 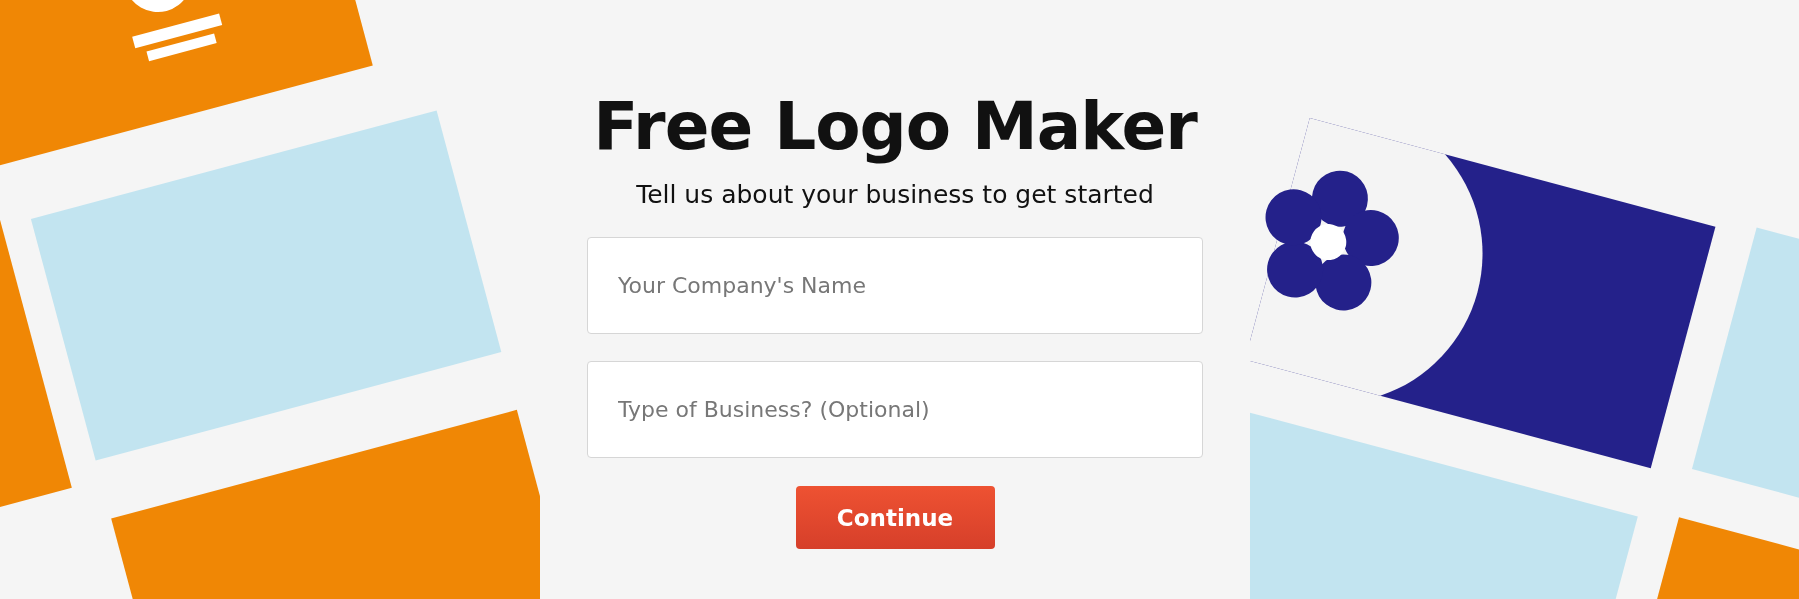 What do you see at coordinates (895, 409) in the screenshot?
I see `input-field: Type of Business? (Optional)` at bounding box center [895, 409].